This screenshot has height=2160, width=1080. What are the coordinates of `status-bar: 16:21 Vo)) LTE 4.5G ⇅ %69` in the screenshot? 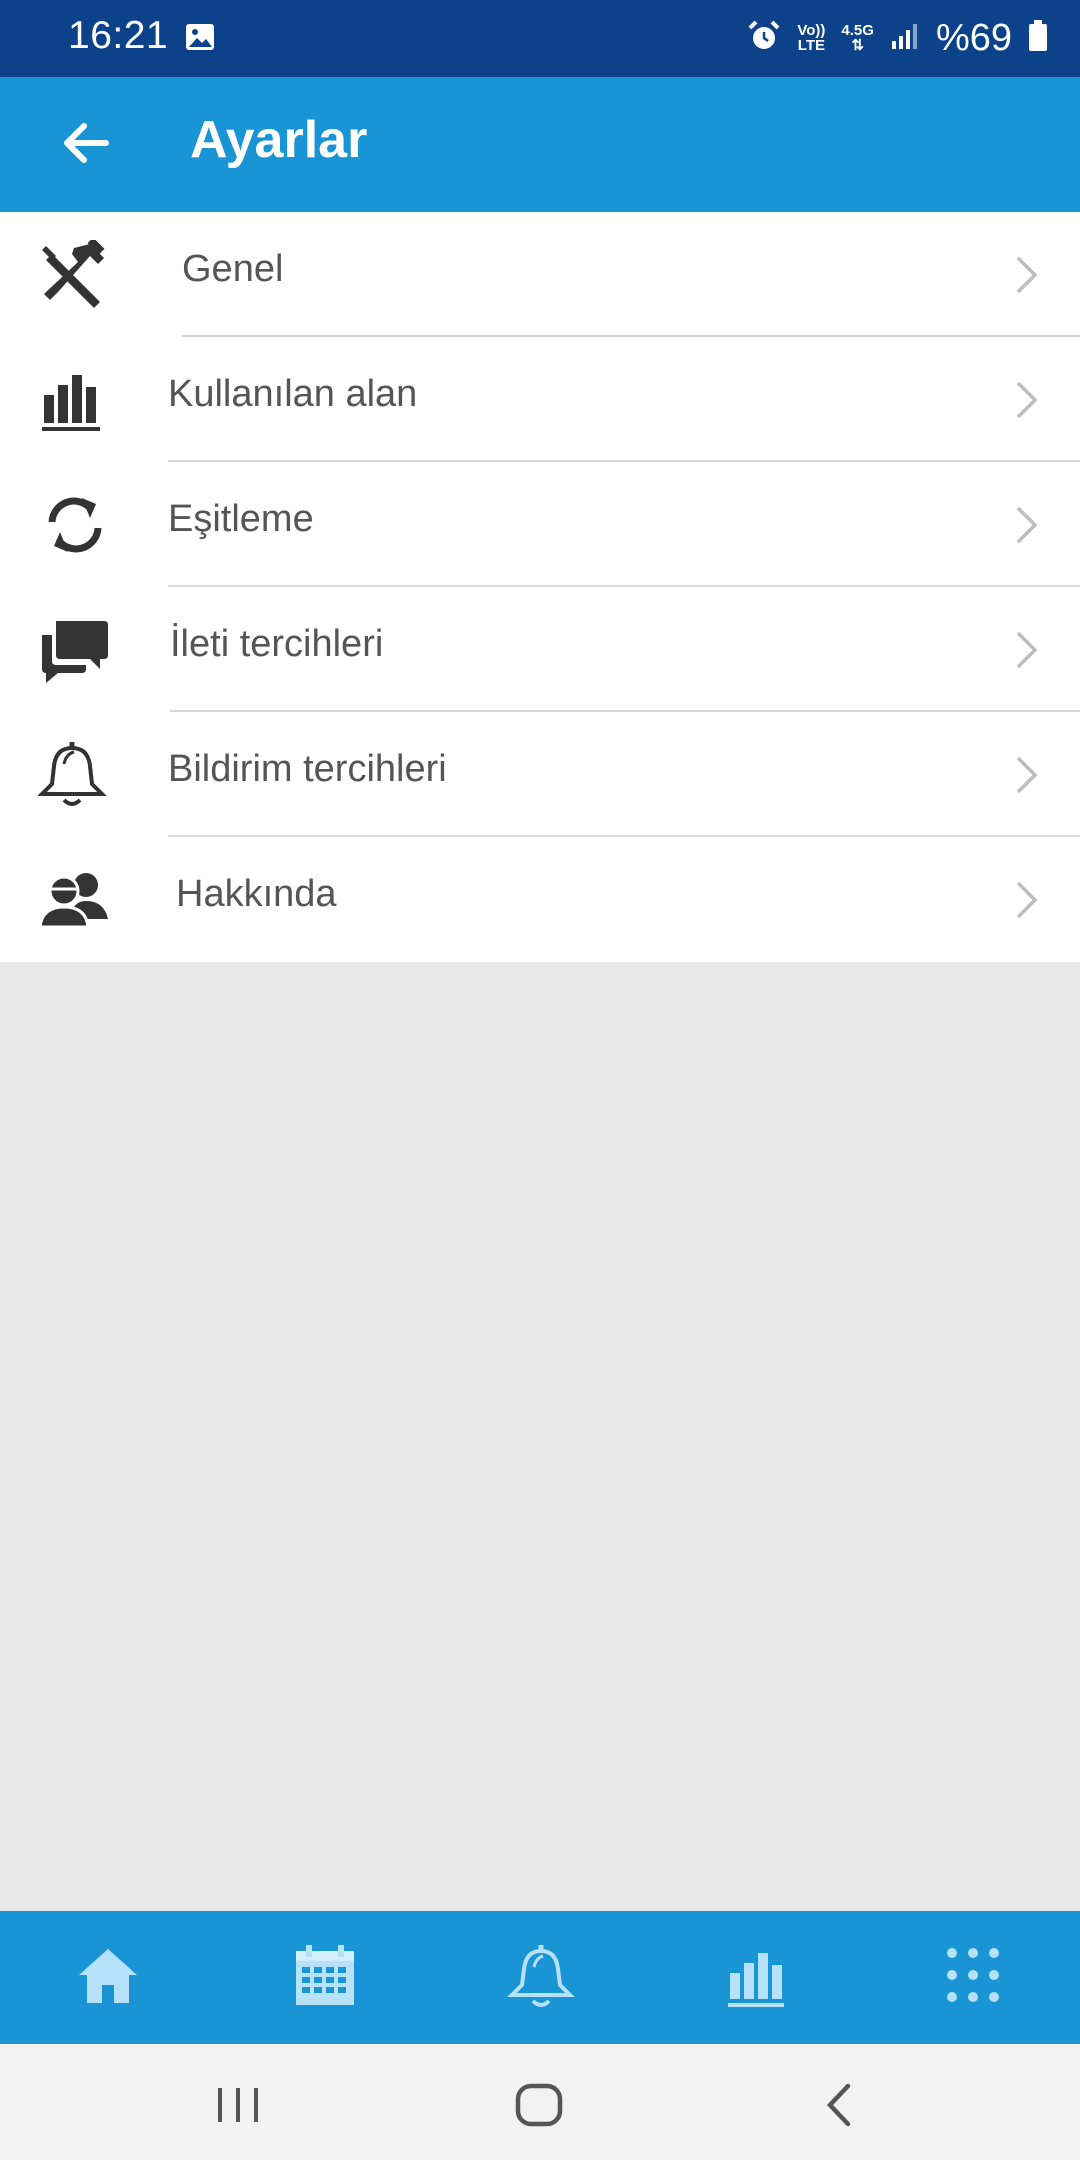 It's located at (540, 38).